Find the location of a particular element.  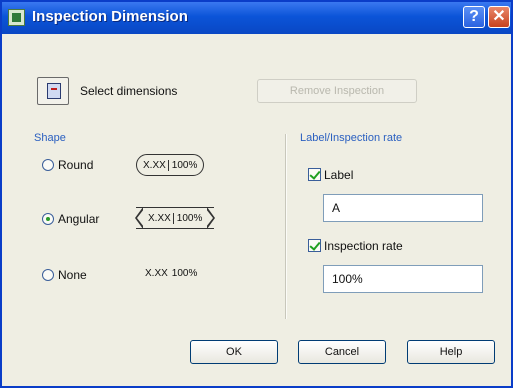

none-shape-preview: X.XX 100% is located at coordinates (171, 273).